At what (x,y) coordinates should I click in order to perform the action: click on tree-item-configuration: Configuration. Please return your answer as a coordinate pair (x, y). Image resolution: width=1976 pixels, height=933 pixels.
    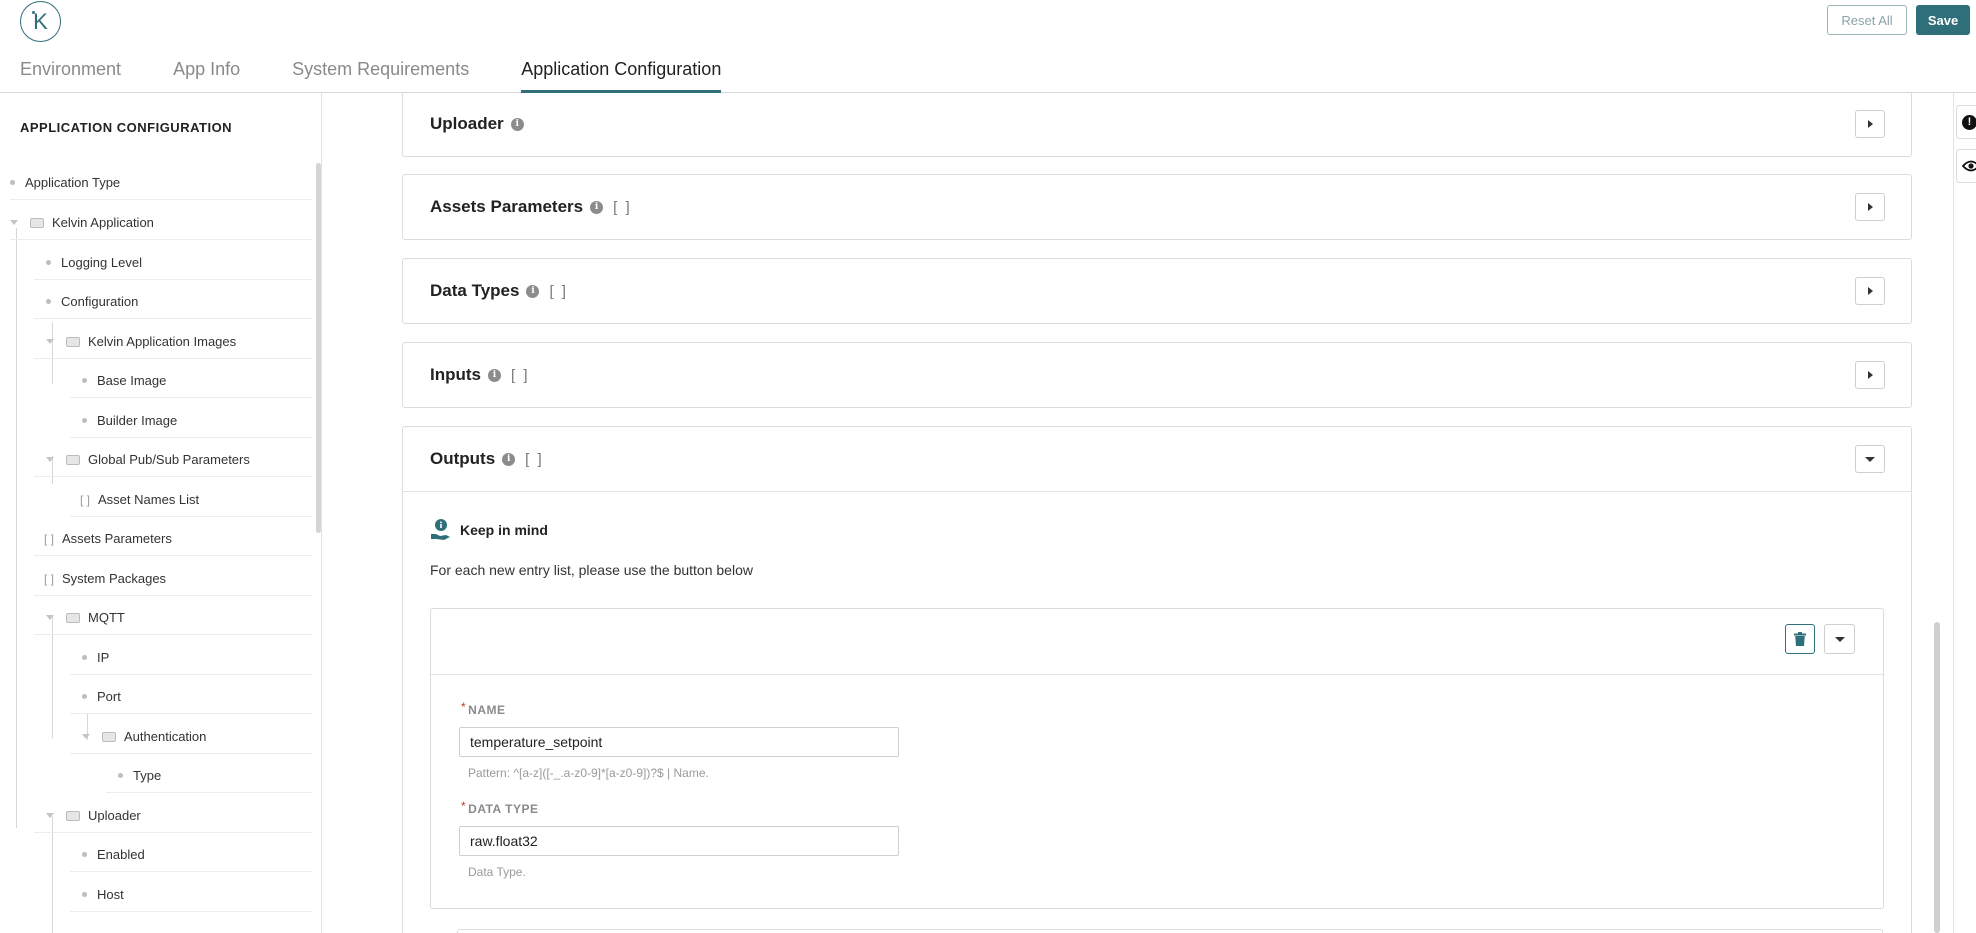
    Looking at the image, I should click on (173, 302).